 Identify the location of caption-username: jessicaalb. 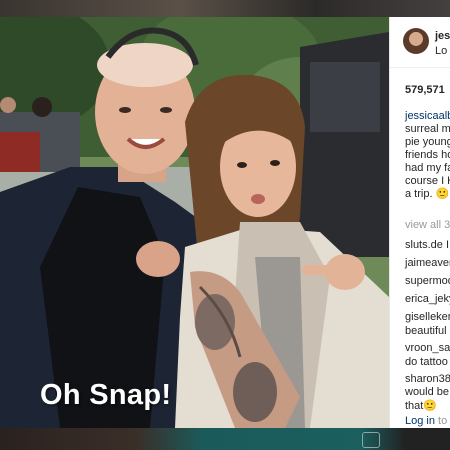
(427, 116).